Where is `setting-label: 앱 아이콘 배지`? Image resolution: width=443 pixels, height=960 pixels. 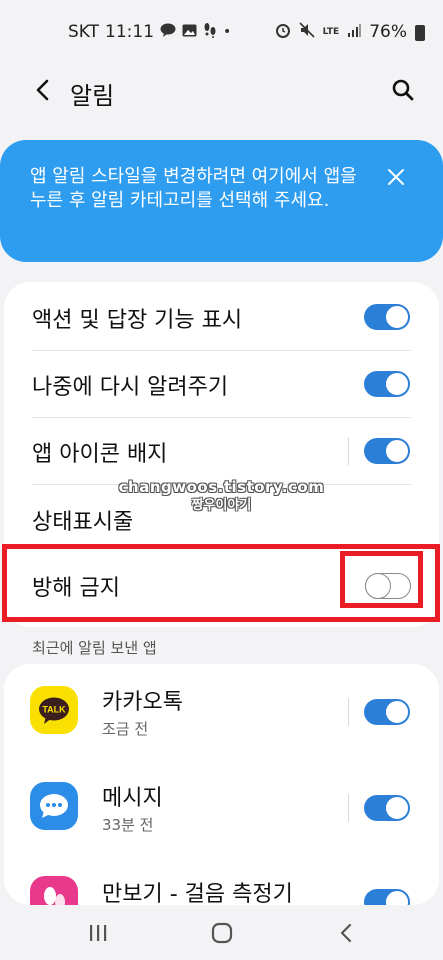 setting-label: 앱 아이콘 배지 is located at coordinates (100, 454).